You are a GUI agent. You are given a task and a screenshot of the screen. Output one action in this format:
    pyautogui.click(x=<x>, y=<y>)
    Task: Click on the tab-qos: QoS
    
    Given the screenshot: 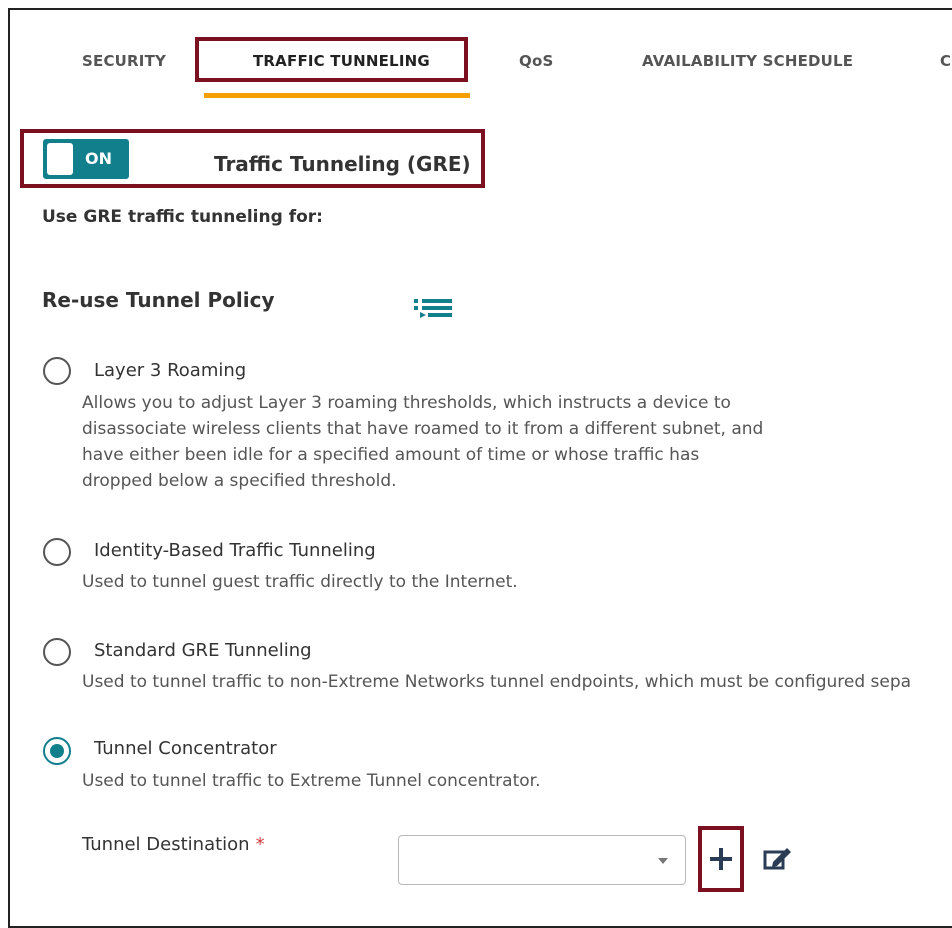 What is the action you would take?
    pyautogui.click(x=536, y=61)
    